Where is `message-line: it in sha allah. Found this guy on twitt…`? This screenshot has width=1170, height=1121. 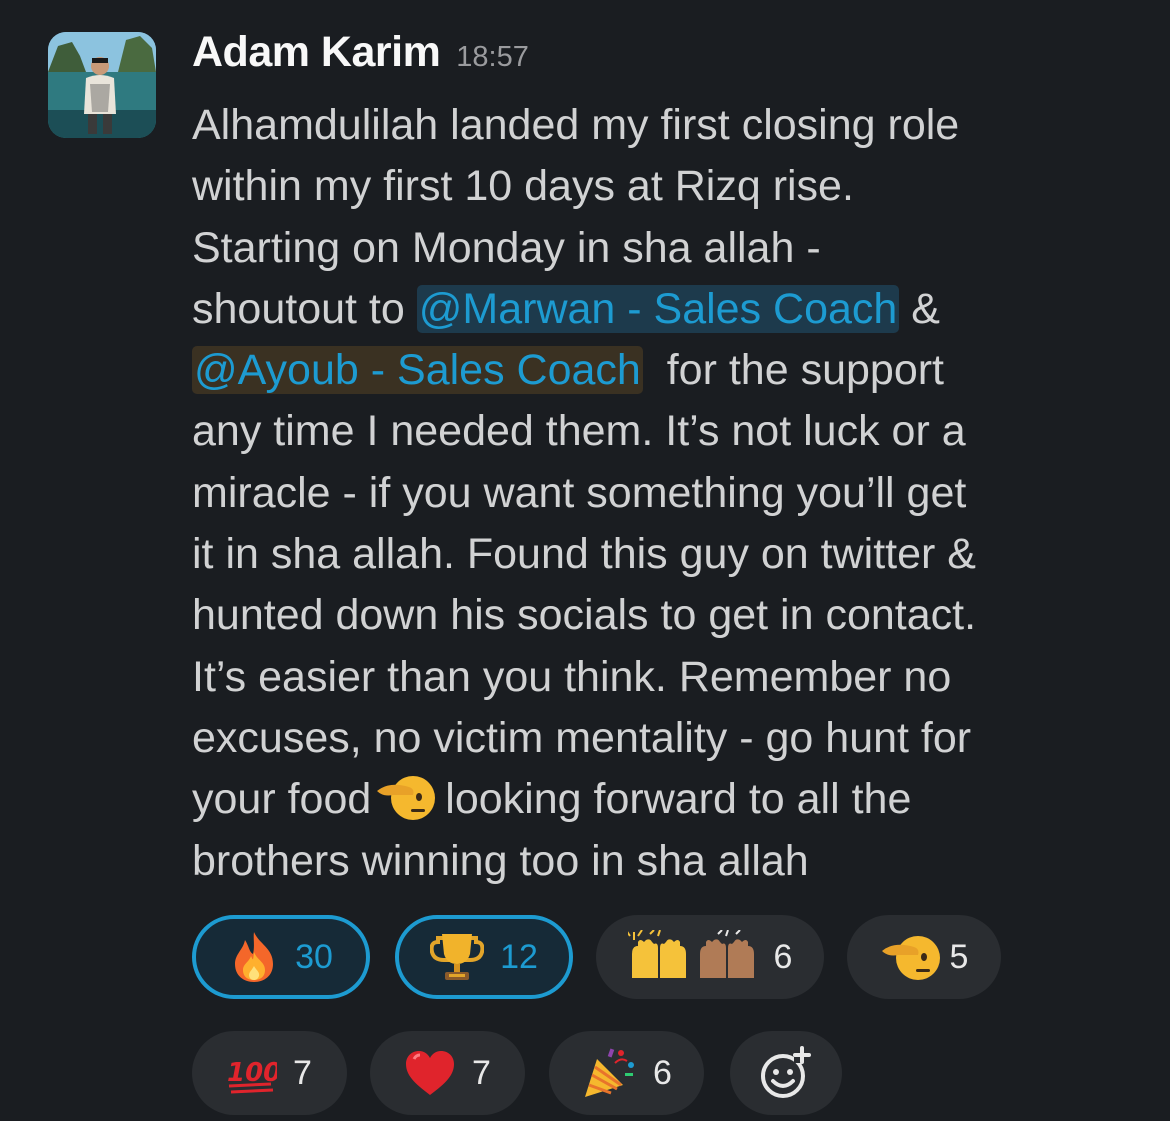
message-line: it in sha allah. Found this guy on twitt… is located at coordinates (584, 554).